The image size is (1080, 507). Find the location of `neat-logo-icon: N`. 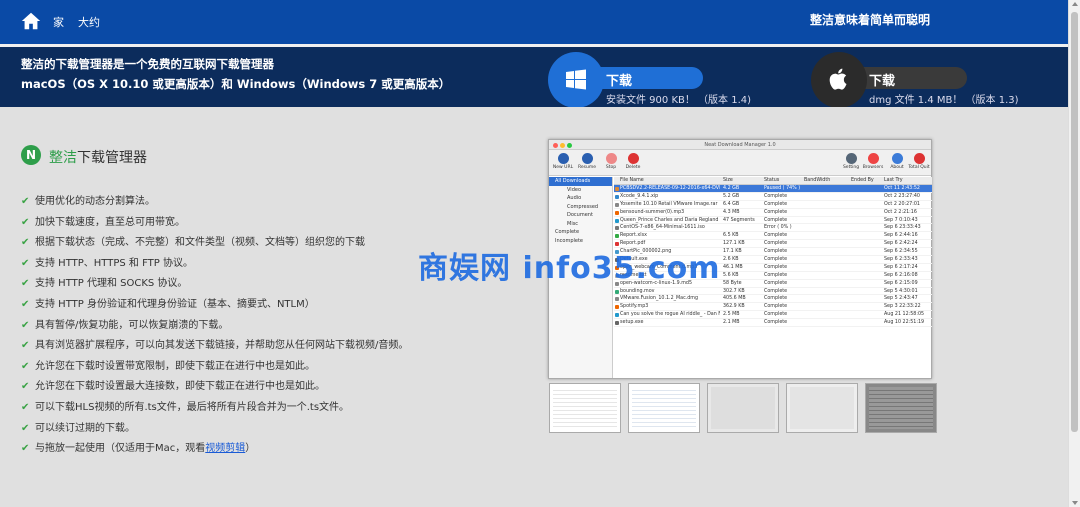

neat-logo-icon: N is located at coordinates (31, 155).